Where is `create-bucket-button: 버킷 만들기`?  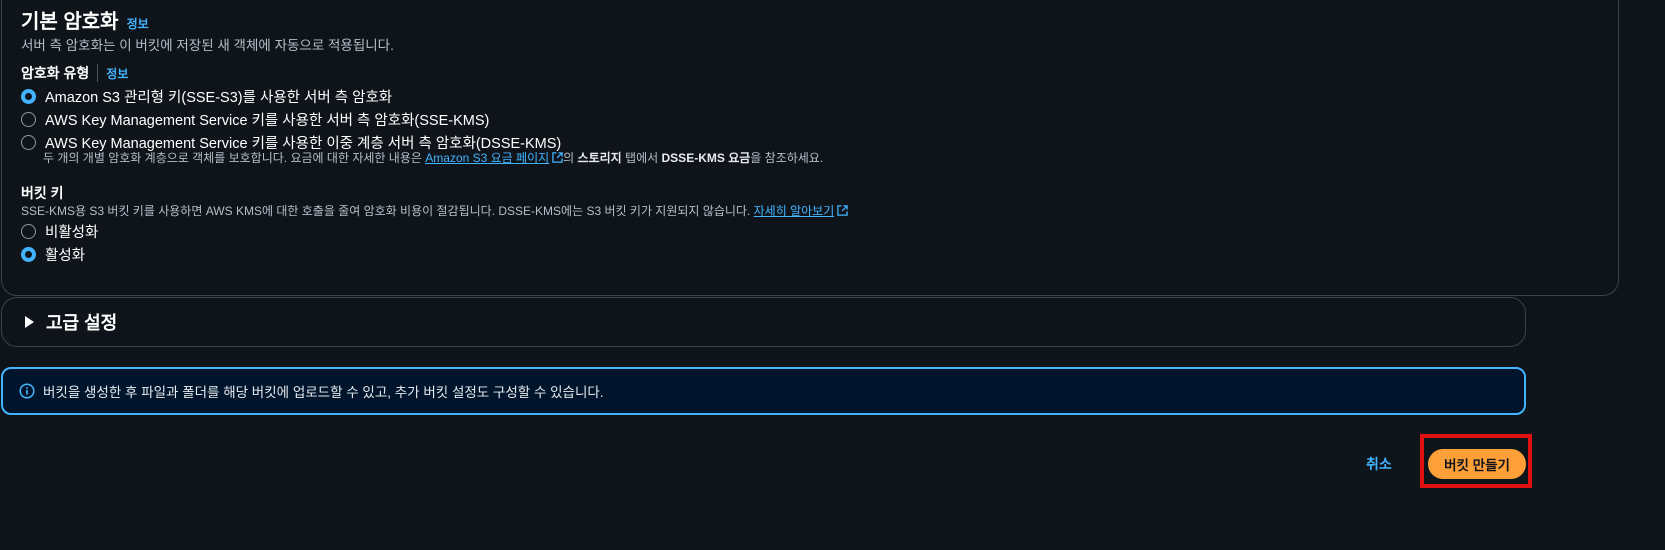 create-bucket-button: 버킷 만들기 is located at coordinates (1472, 464).